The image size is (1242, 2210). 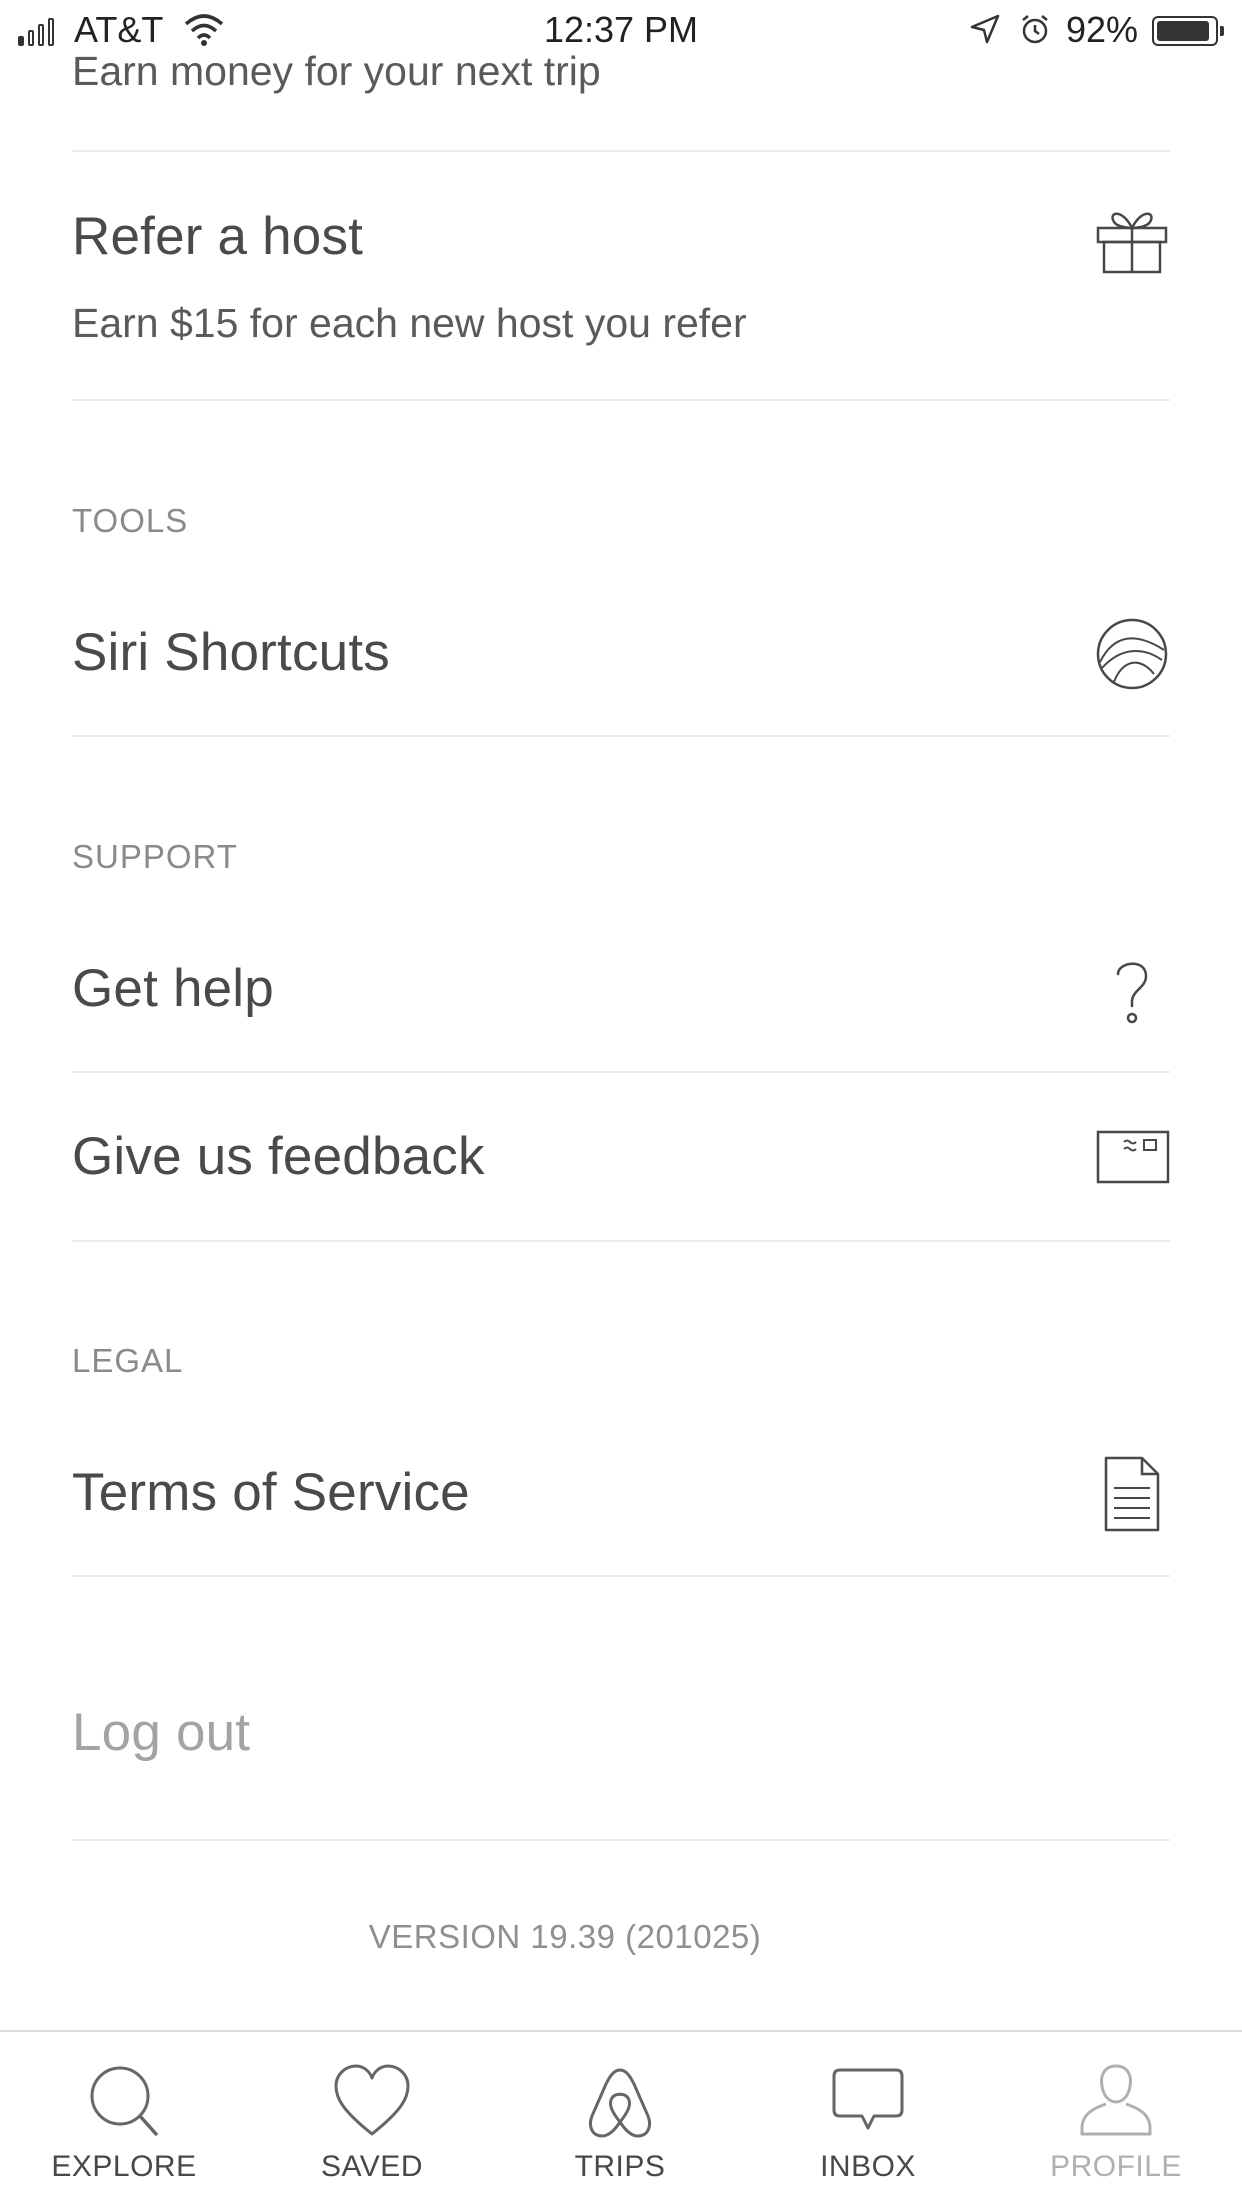 What do you see at coordinates (155, 856) in the screenshot?
I see `section-header-support: SUPPORT` at bounding box center [155, 856].